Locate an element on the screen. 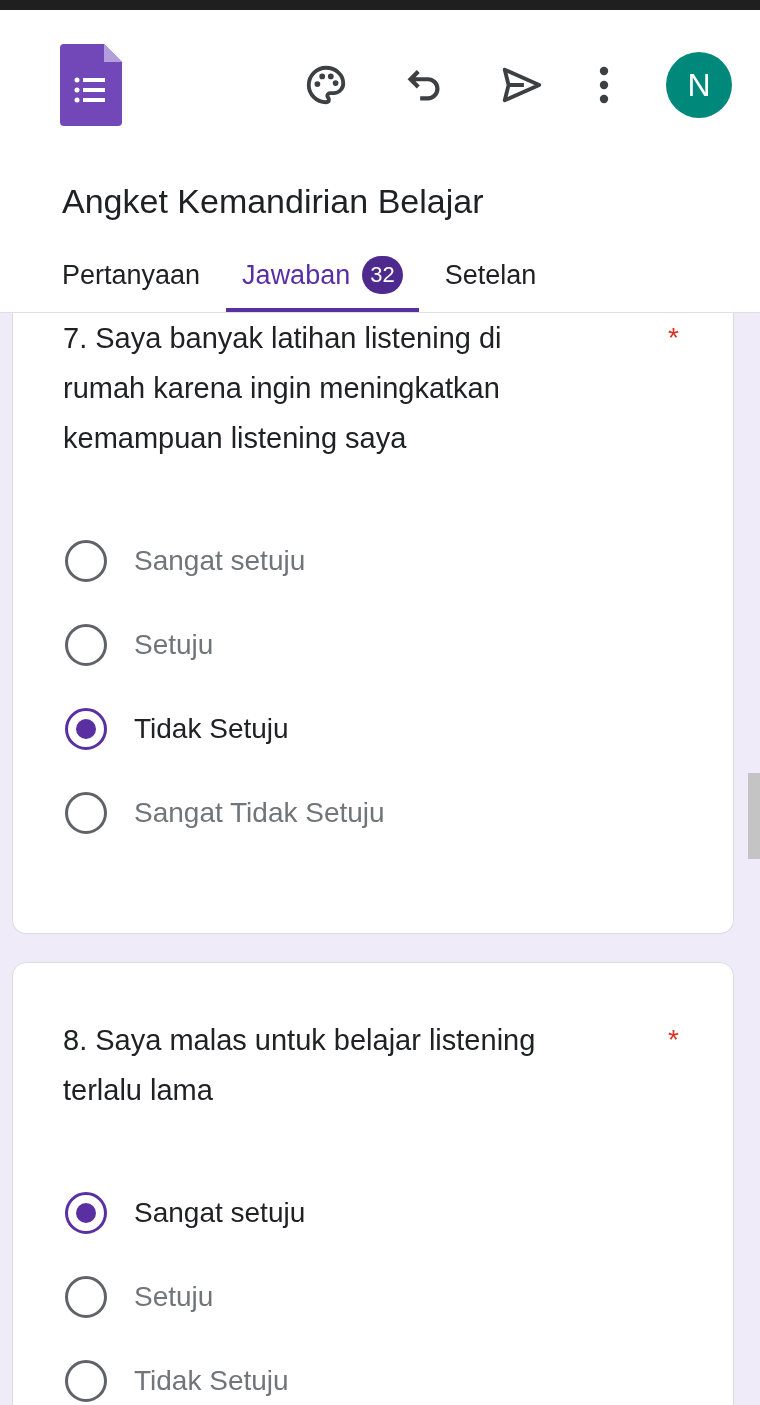  count-badge: 32 is located at coordinates (382, 275).